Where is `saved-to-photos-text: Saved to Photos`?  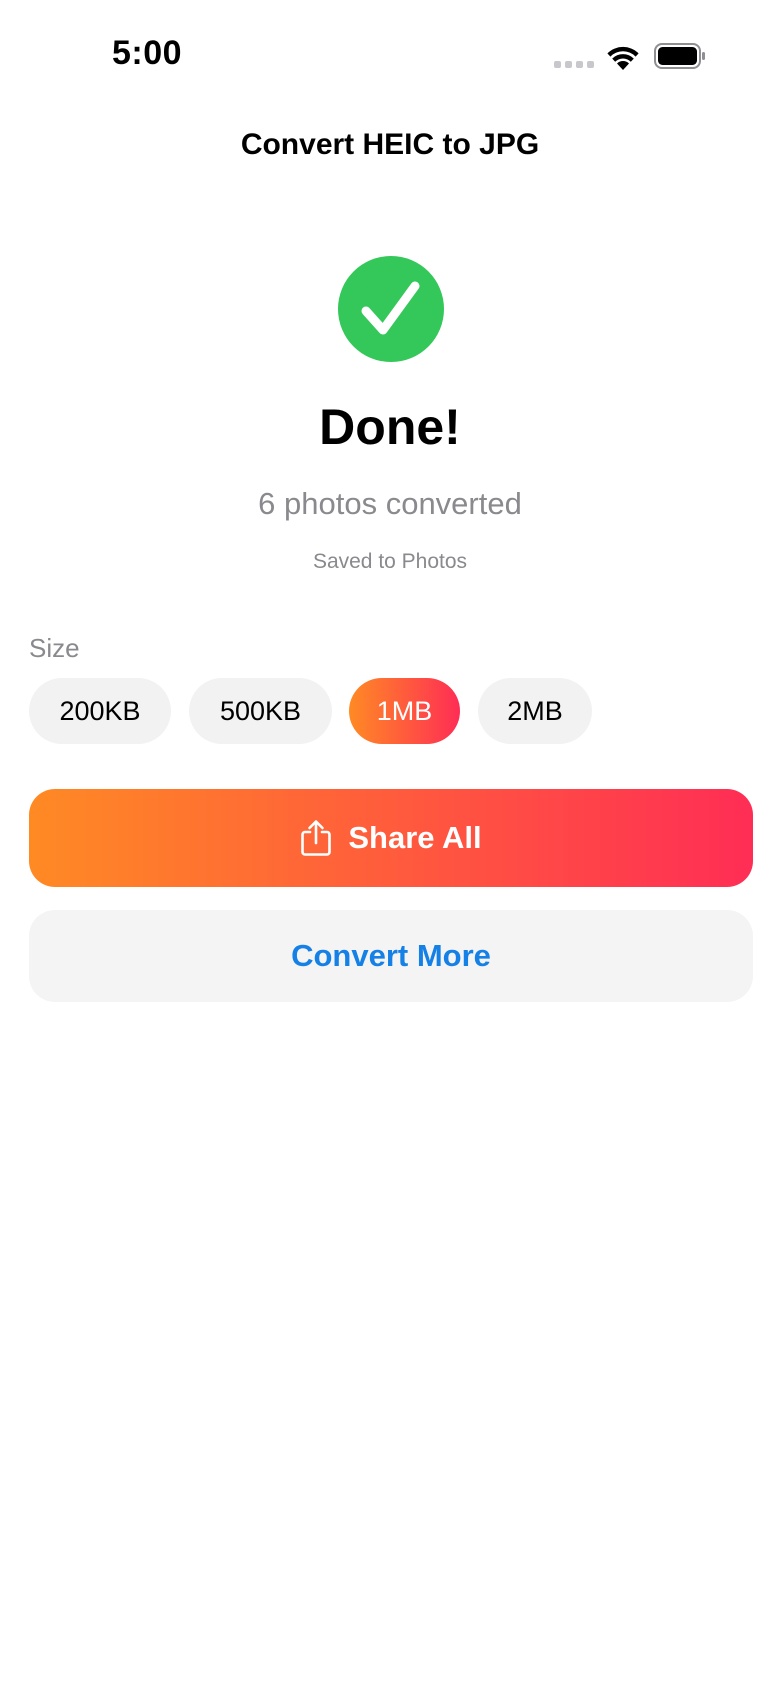
saved-to-photos-text: Saved to Photos is located at coordinates (390, 561).